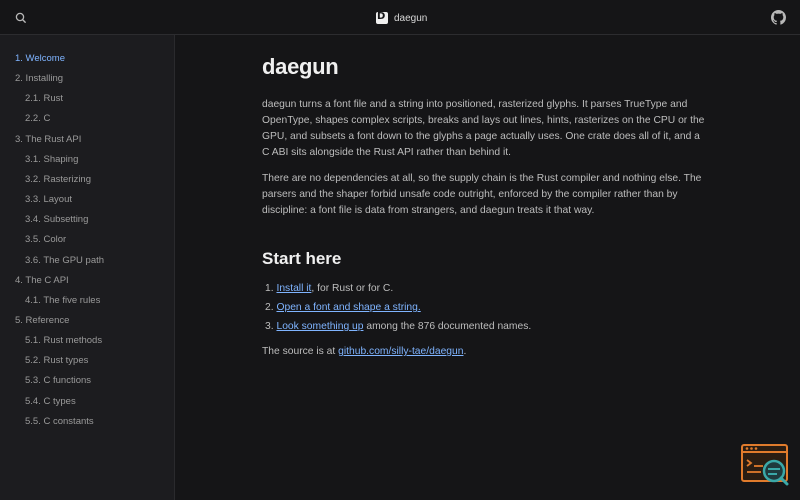 The height and width of the screenshot is (500, 800). What do you see at coordinates (52, 261) in the screenshot?
I see `sidebar-item: 3.6. The GPU path` at bounding box center [52, 261].